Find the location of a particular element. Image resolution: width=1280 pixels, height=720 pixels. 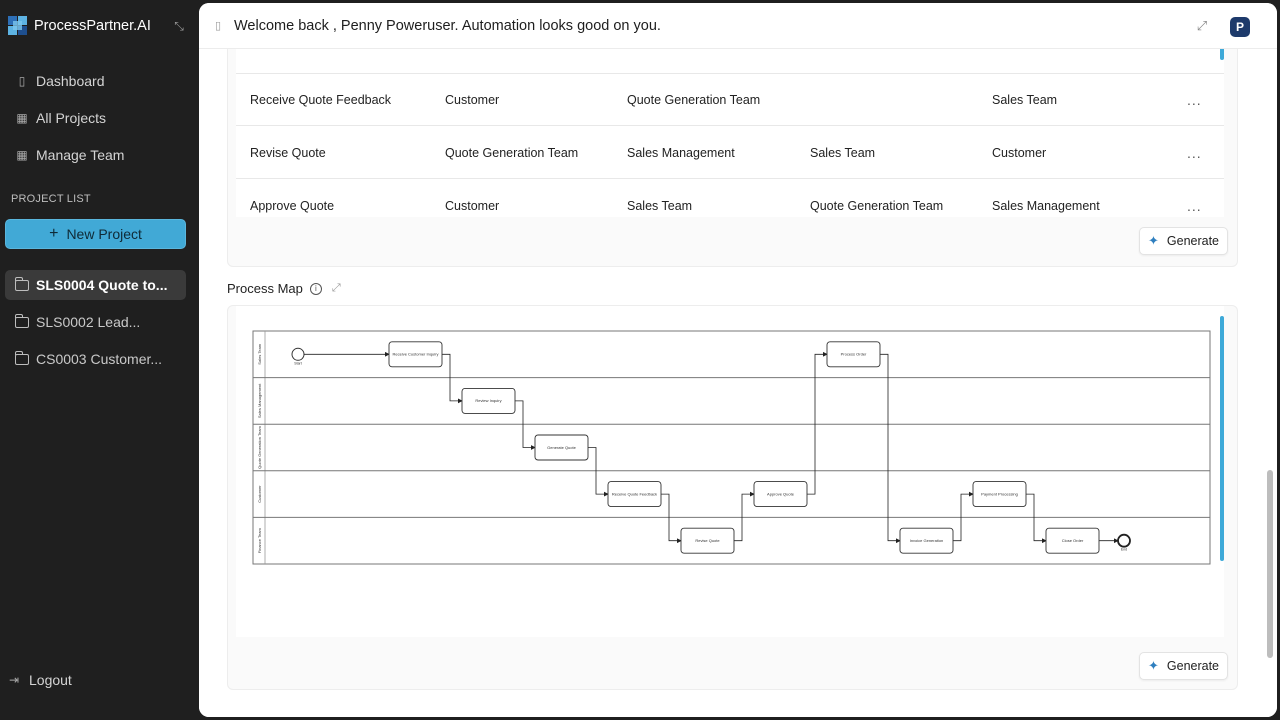

collapse-sidebar-icon: ⤡ is located at coordinates (179, 26).